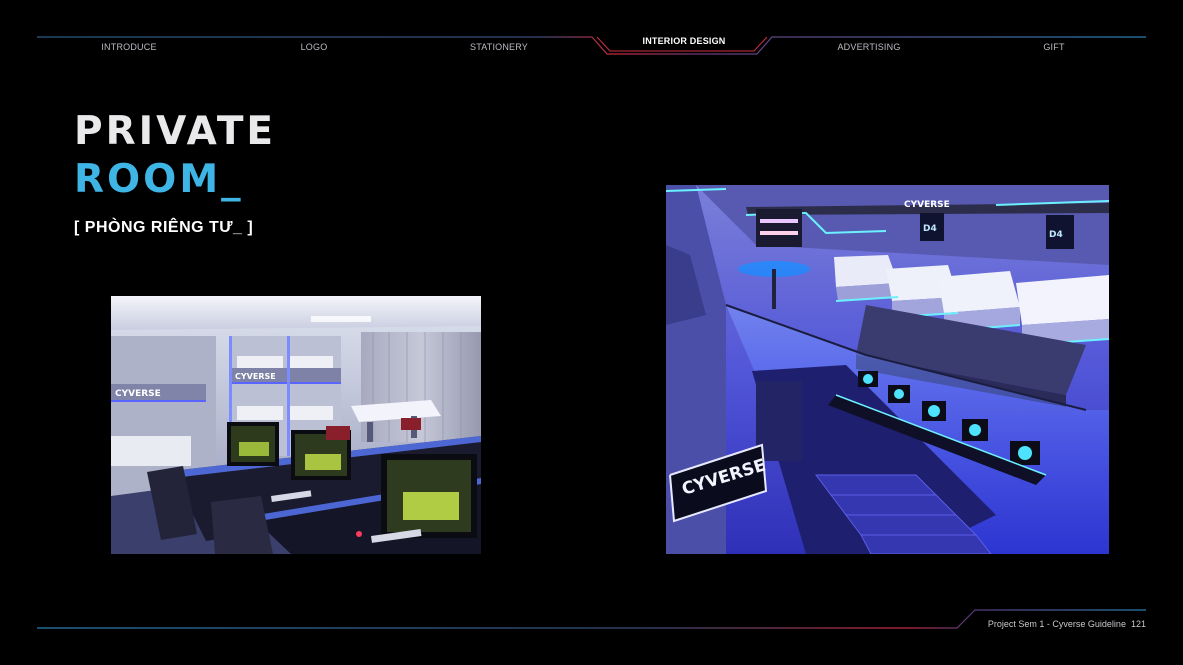 This screenshot has width=1183, height=665. Describe the element at coordinates (138, 394) in the screenshot. I see `left-bunk-sign: CYVERSE` at that location.